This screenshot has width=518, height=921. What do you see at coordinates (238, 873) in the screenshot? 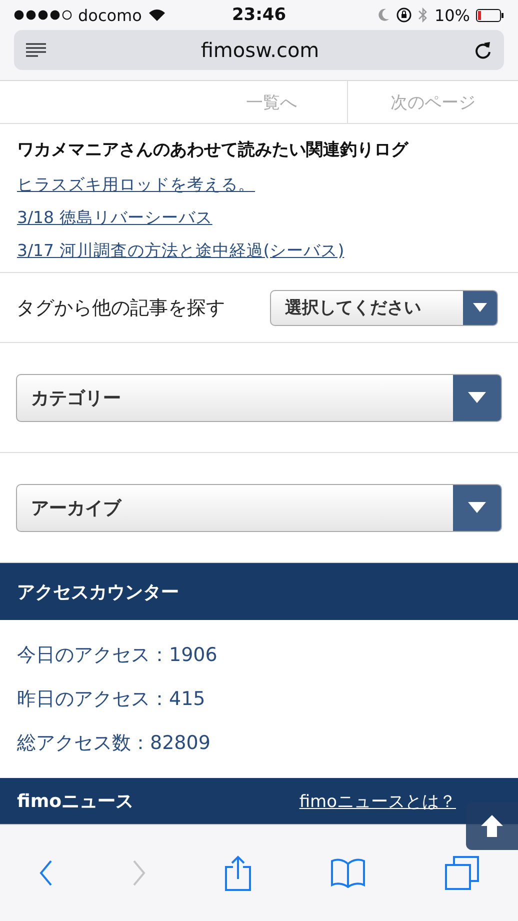
I see `share-icon` at bounding box center [238, 873].